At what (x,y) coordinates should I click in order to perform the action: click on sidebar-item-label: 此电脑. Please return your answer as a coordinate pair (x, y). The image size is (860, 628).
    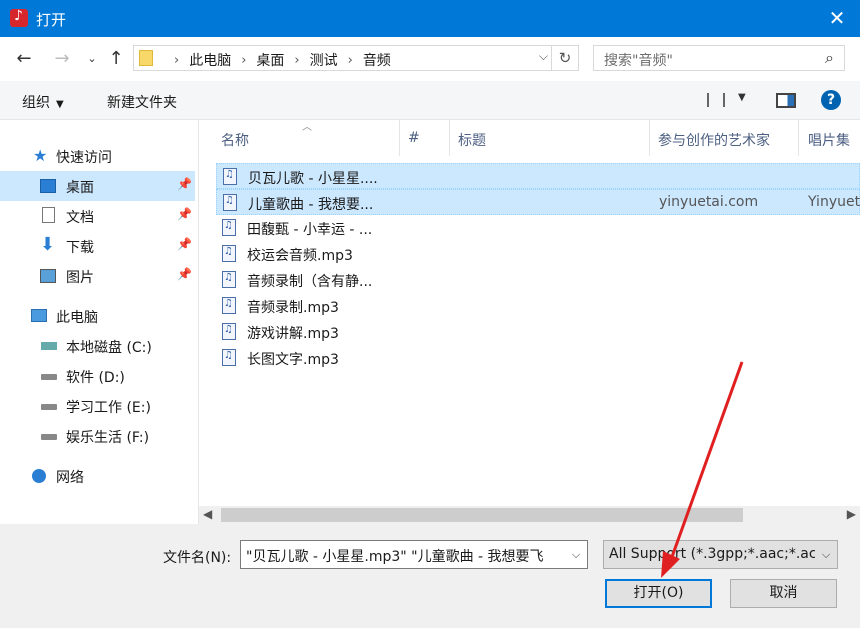
    Looking at the image, I should click on (77, 318).